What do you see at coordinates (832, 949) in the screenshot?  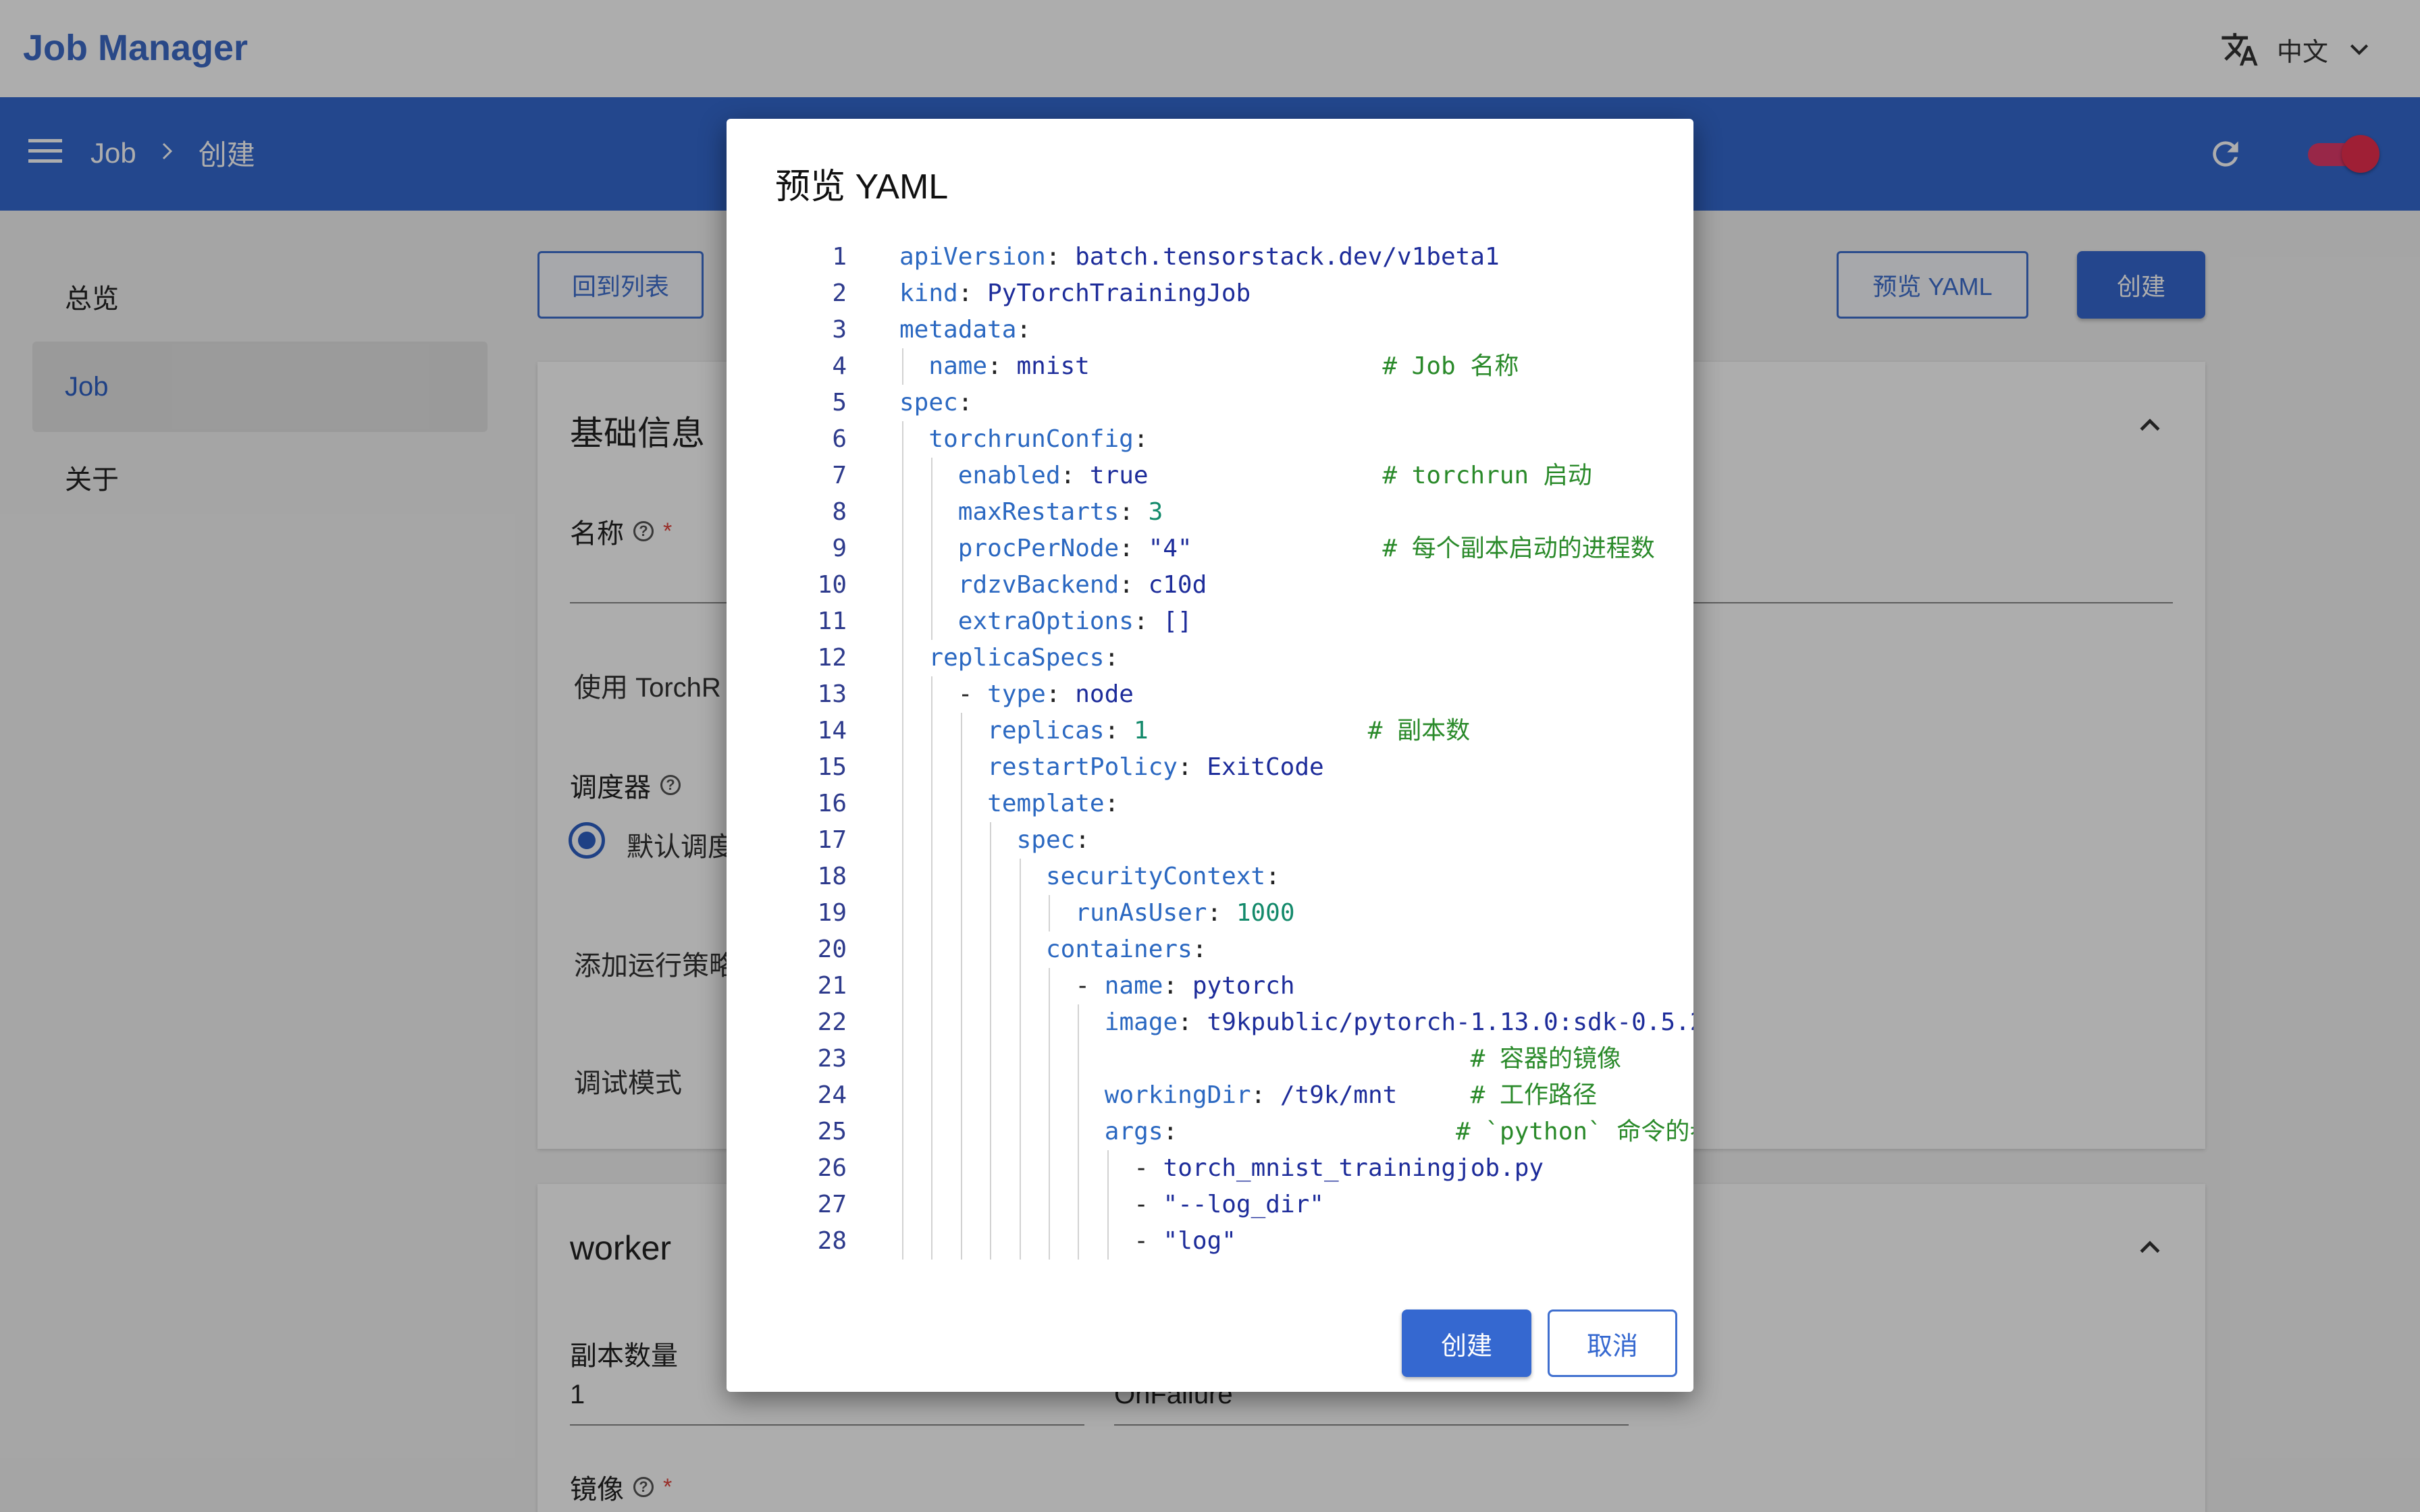 I see `line-number: 20` at bounding box center [832, 949].